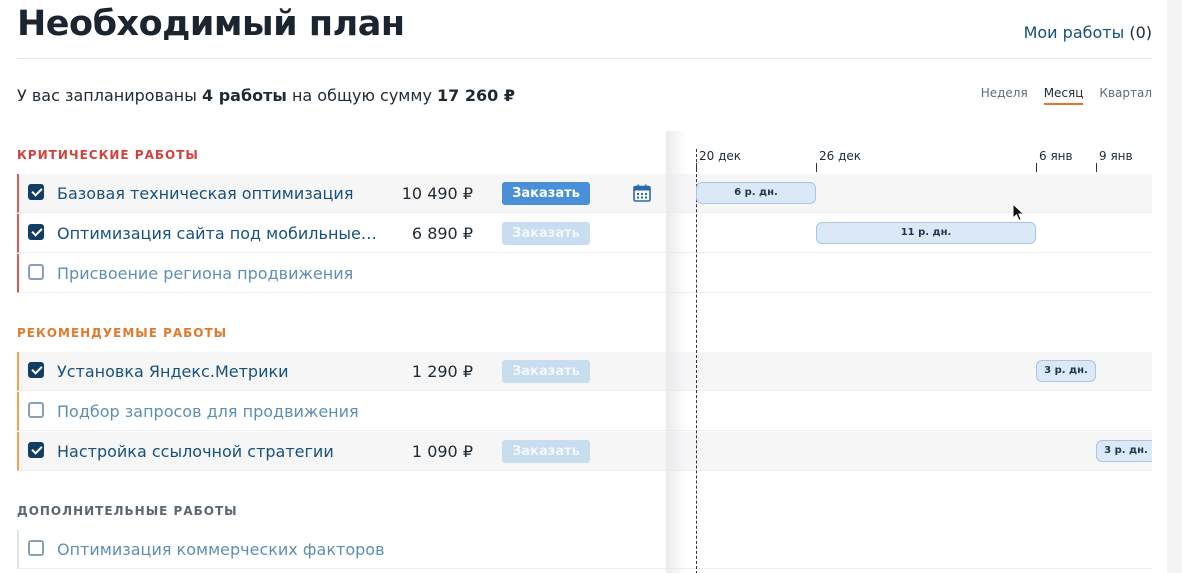  What do you see at coordinates (926, 233) in the screenshot?
I see `gantt-bar: 11 р. дн.` at bounding box center [926, 233].